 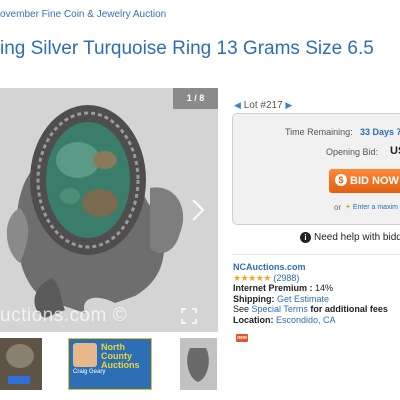 I want to click on or-text: or, so click(x=338, y=207).